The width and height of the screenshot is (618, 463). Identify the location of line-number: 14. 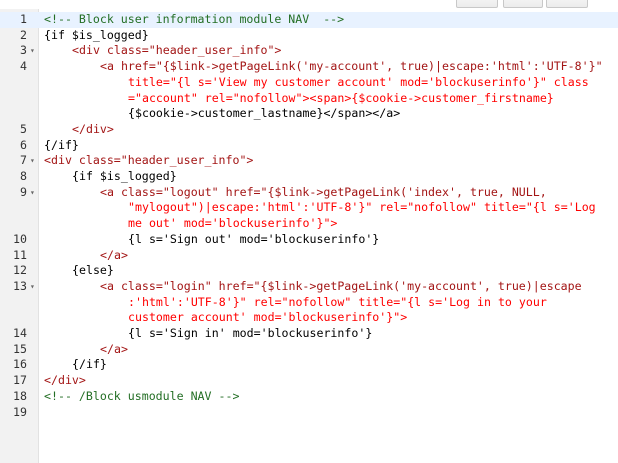
(20, 333).